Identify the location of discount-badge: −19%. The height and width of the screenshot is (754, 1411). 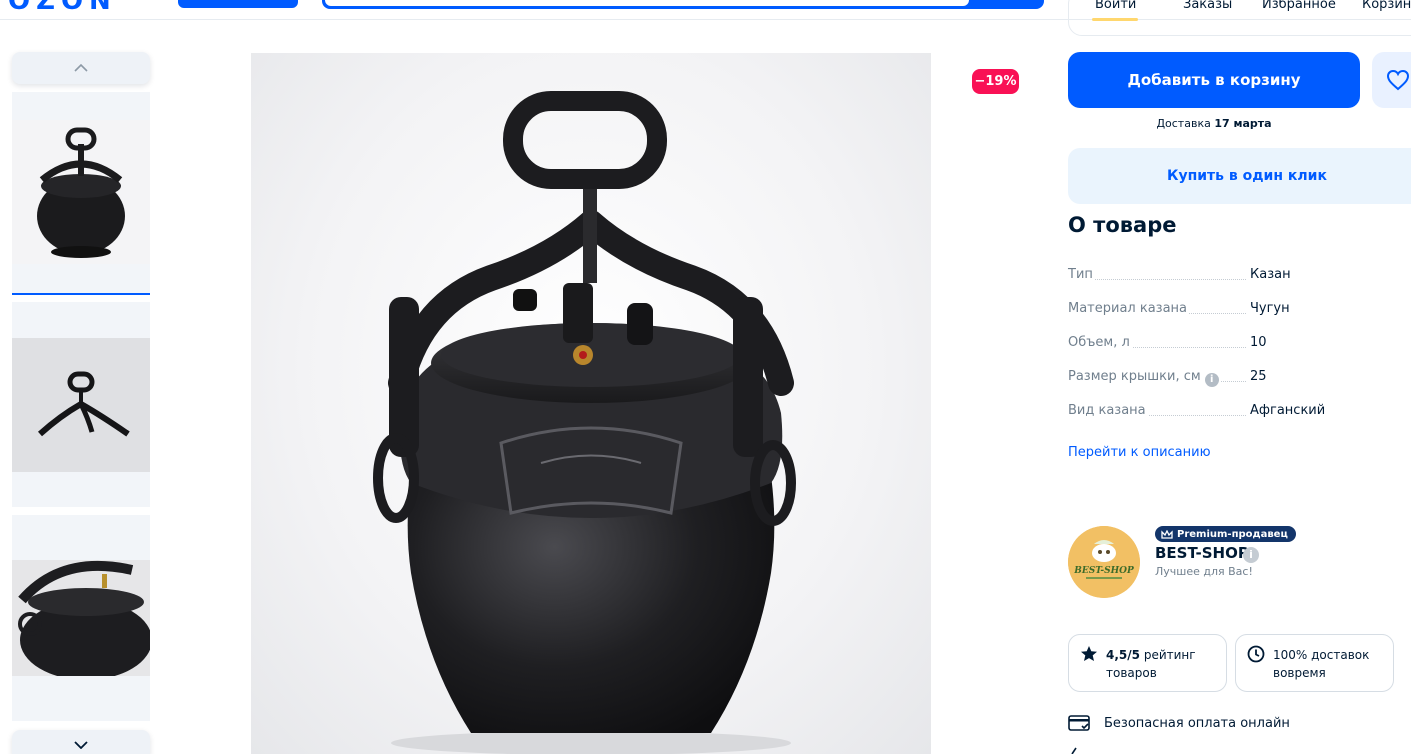
(995, 81).